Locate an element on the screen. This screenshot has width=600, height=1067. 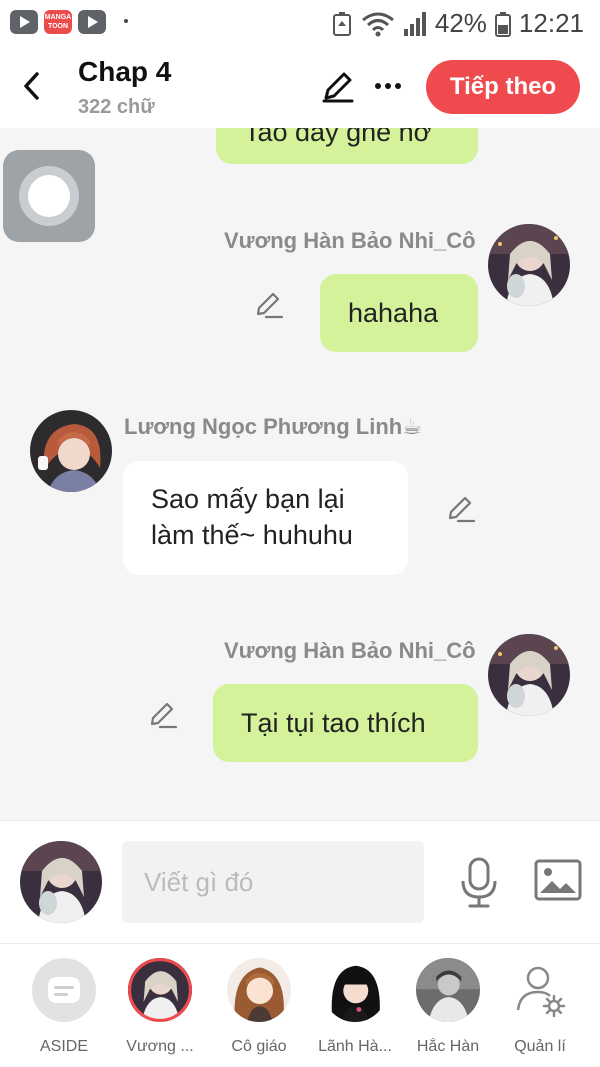
mangatoon-icon: MANGA TOON is located at coordinates (58, 22).